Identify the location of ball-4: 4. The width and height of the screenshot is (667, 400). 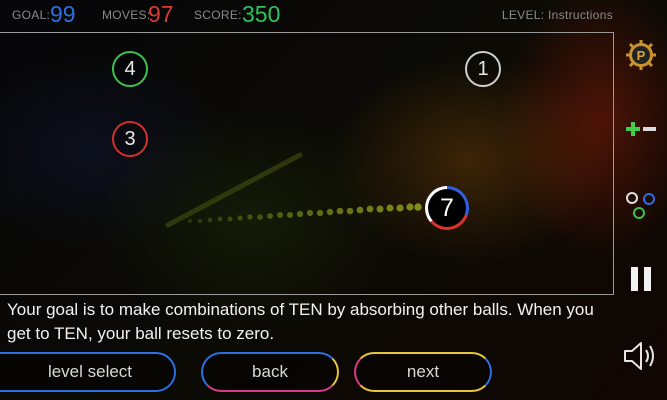
(130, 69).